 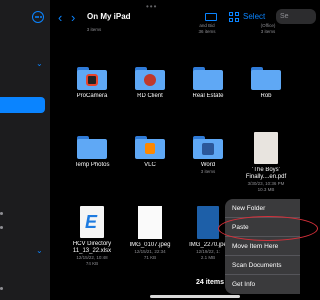 I want to click on spreadsheet-thumbnail: E, so click(x=92, y=222).